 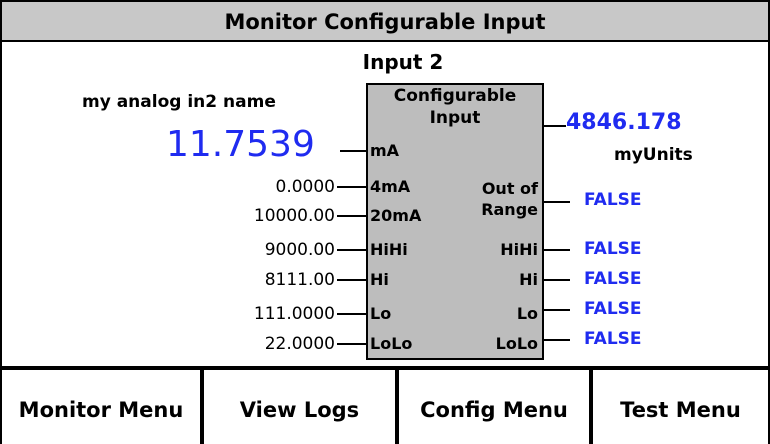 I want to click on out-of-range-line1: Out of, so click(x=509, y=188).